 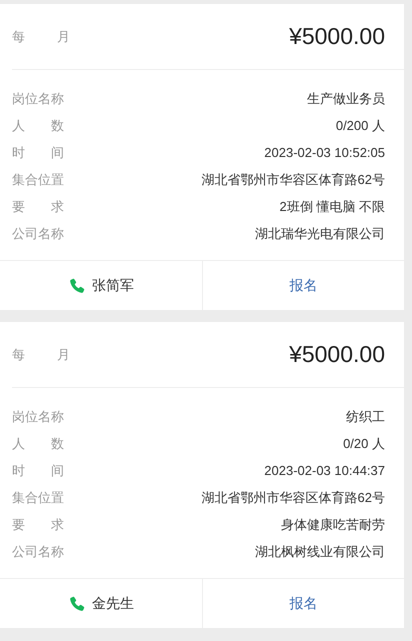 I want to click on field-value: 生产做业务员, so click(x=346, y=99).